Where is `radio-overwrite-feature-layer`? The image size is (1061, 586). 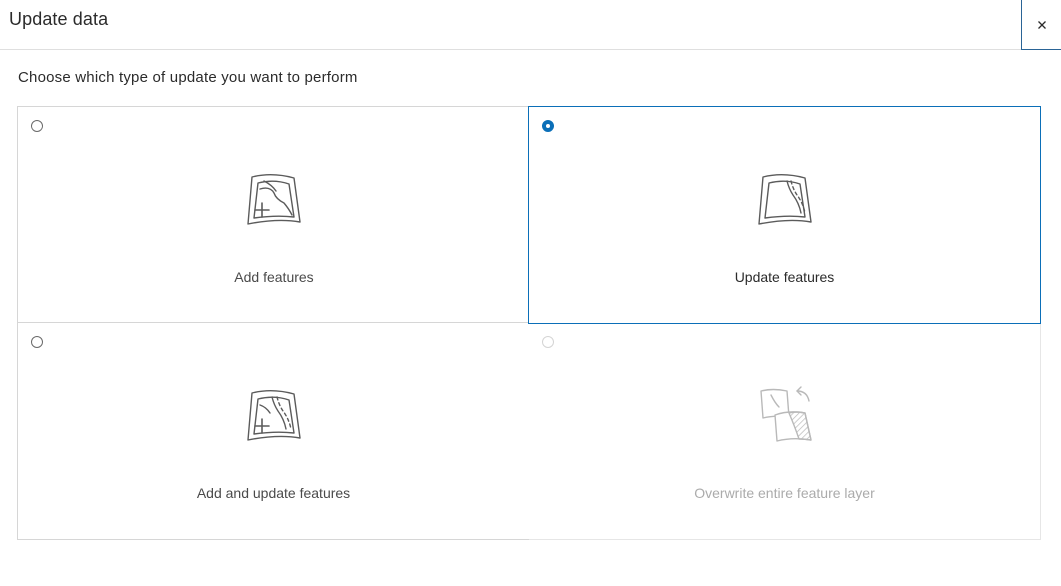
radio-overwrite-feature-layer is located at coordinates (548, 342).